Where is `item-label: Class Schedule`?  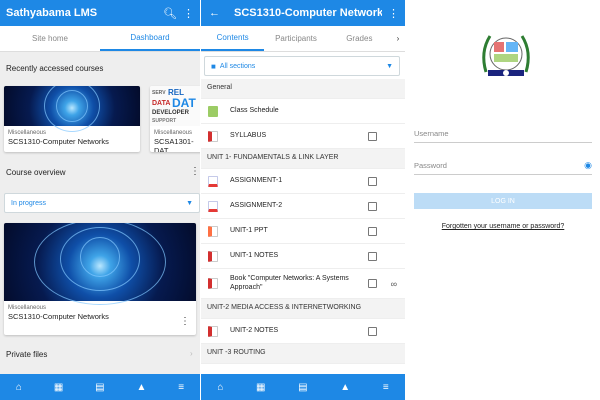
item-label: Class Schedule is located at coordinates (254, 110).